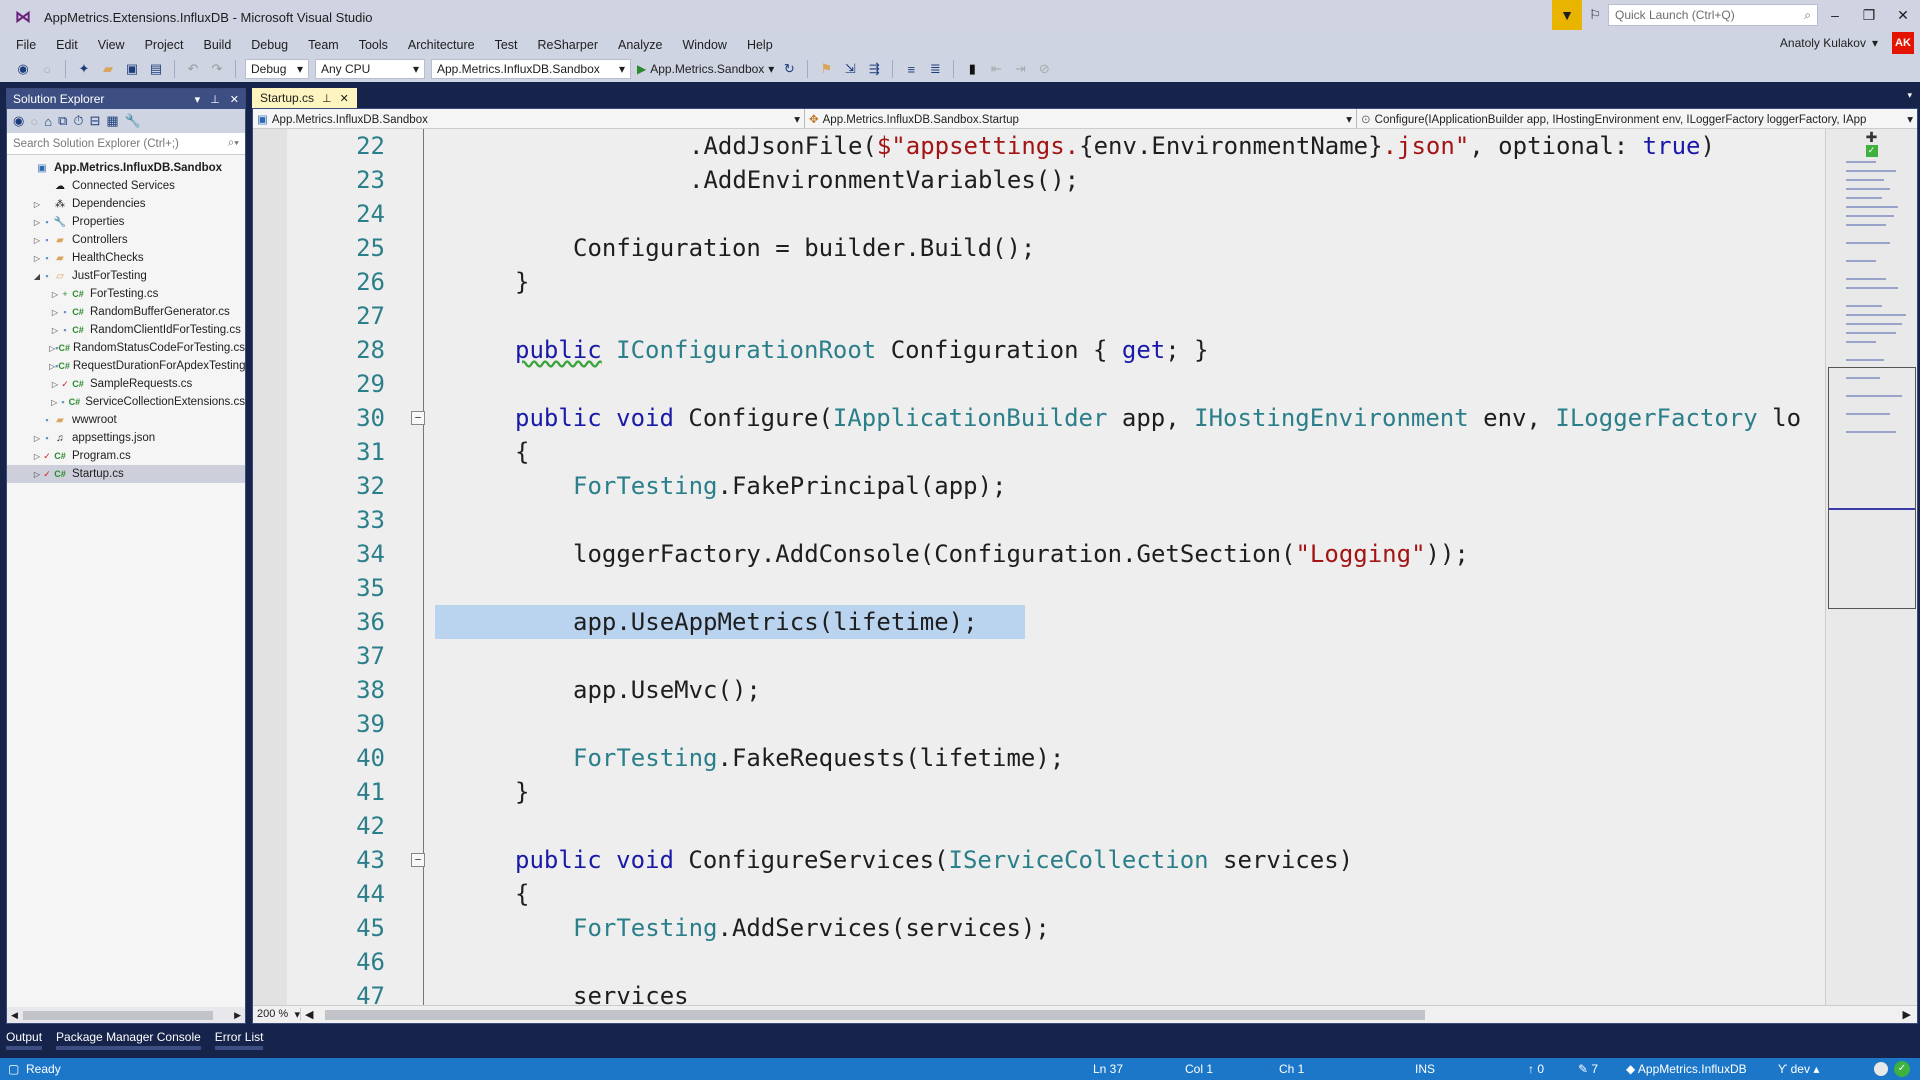 The image size is (1920, 1080). Describe the element at coordinates (529, 118) in the screenshot. I see `project-dropdown: ▣ App.Metrics.InfluxDB.Sandbox ▾` at that location.